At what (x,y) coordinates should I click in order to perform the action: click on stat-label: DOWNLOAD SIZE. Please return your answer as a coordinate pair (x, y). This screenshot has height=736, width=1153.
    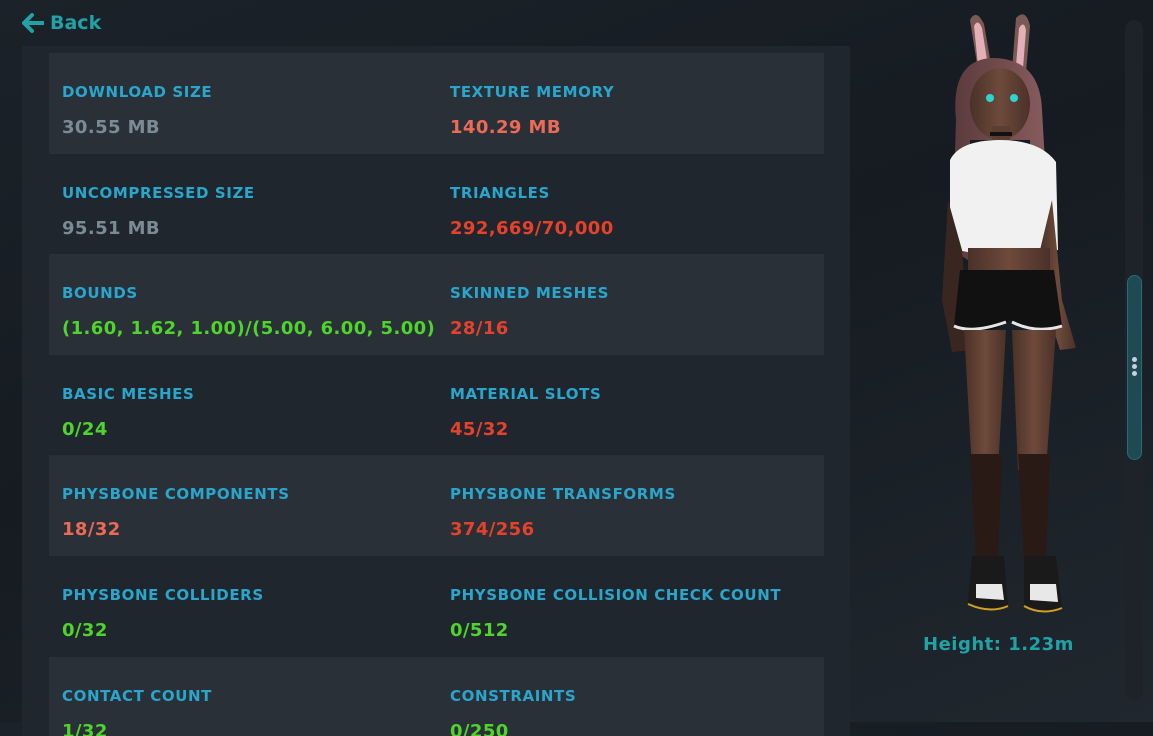
    Looking at the image, I should click on (137, 92).